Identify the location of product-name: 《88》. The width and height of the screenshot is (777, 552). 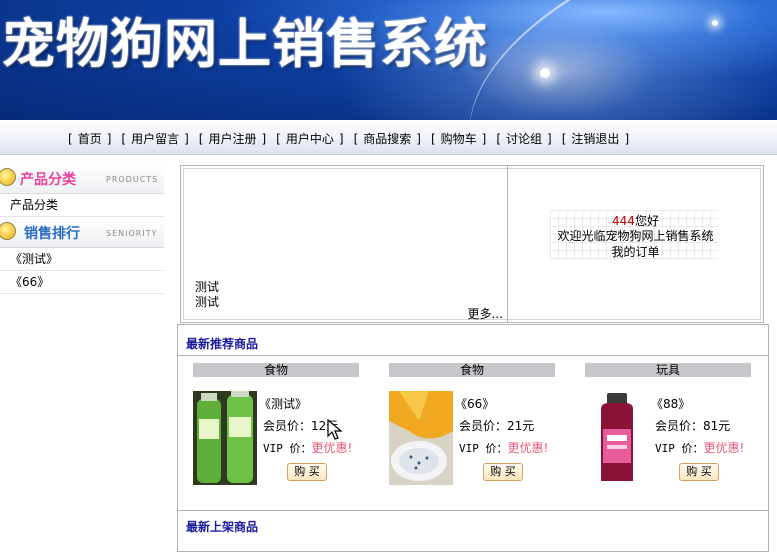
(670, 403).